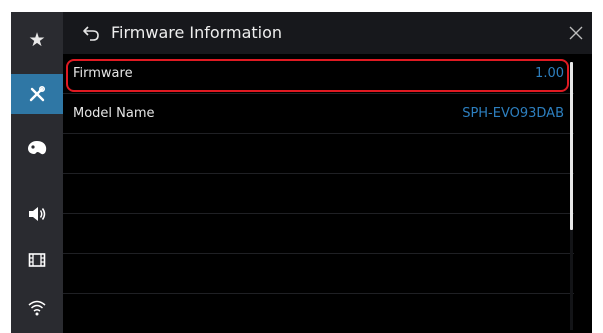 The height and width of the screenshot is (333, 603). Describe the element at coordinates (197, 32) in the screenshot. I see `page-title: Firmware Information` at that location.